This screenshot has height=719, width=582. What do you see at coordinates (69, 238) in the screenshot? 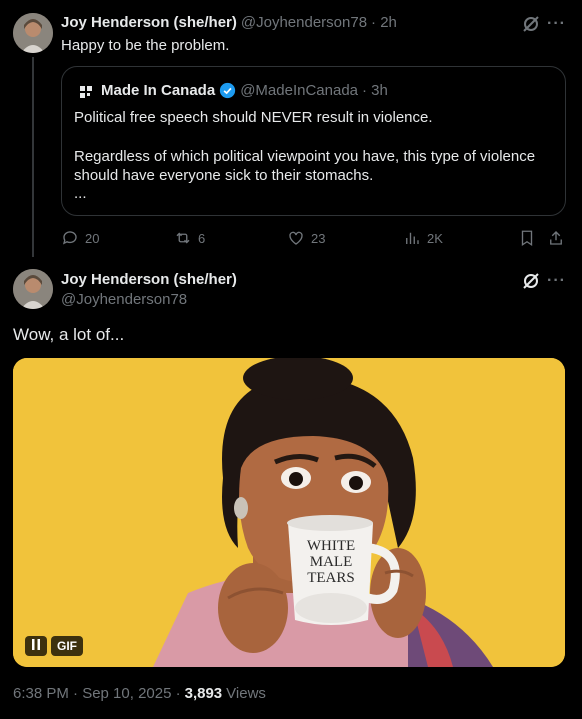
I see `reply-icon` at bounding box center [69, 238].